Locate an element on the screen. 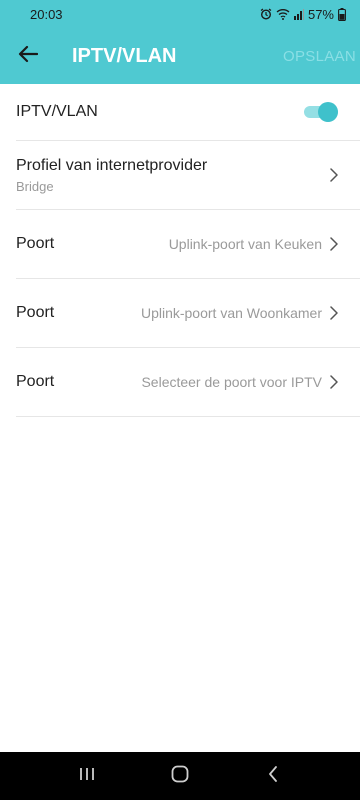 Image resolution: width=360 pixels, height=800 pixels. isp-profile-row: Profiel van internetprovider Bridge is located at coordinates (188, 175).